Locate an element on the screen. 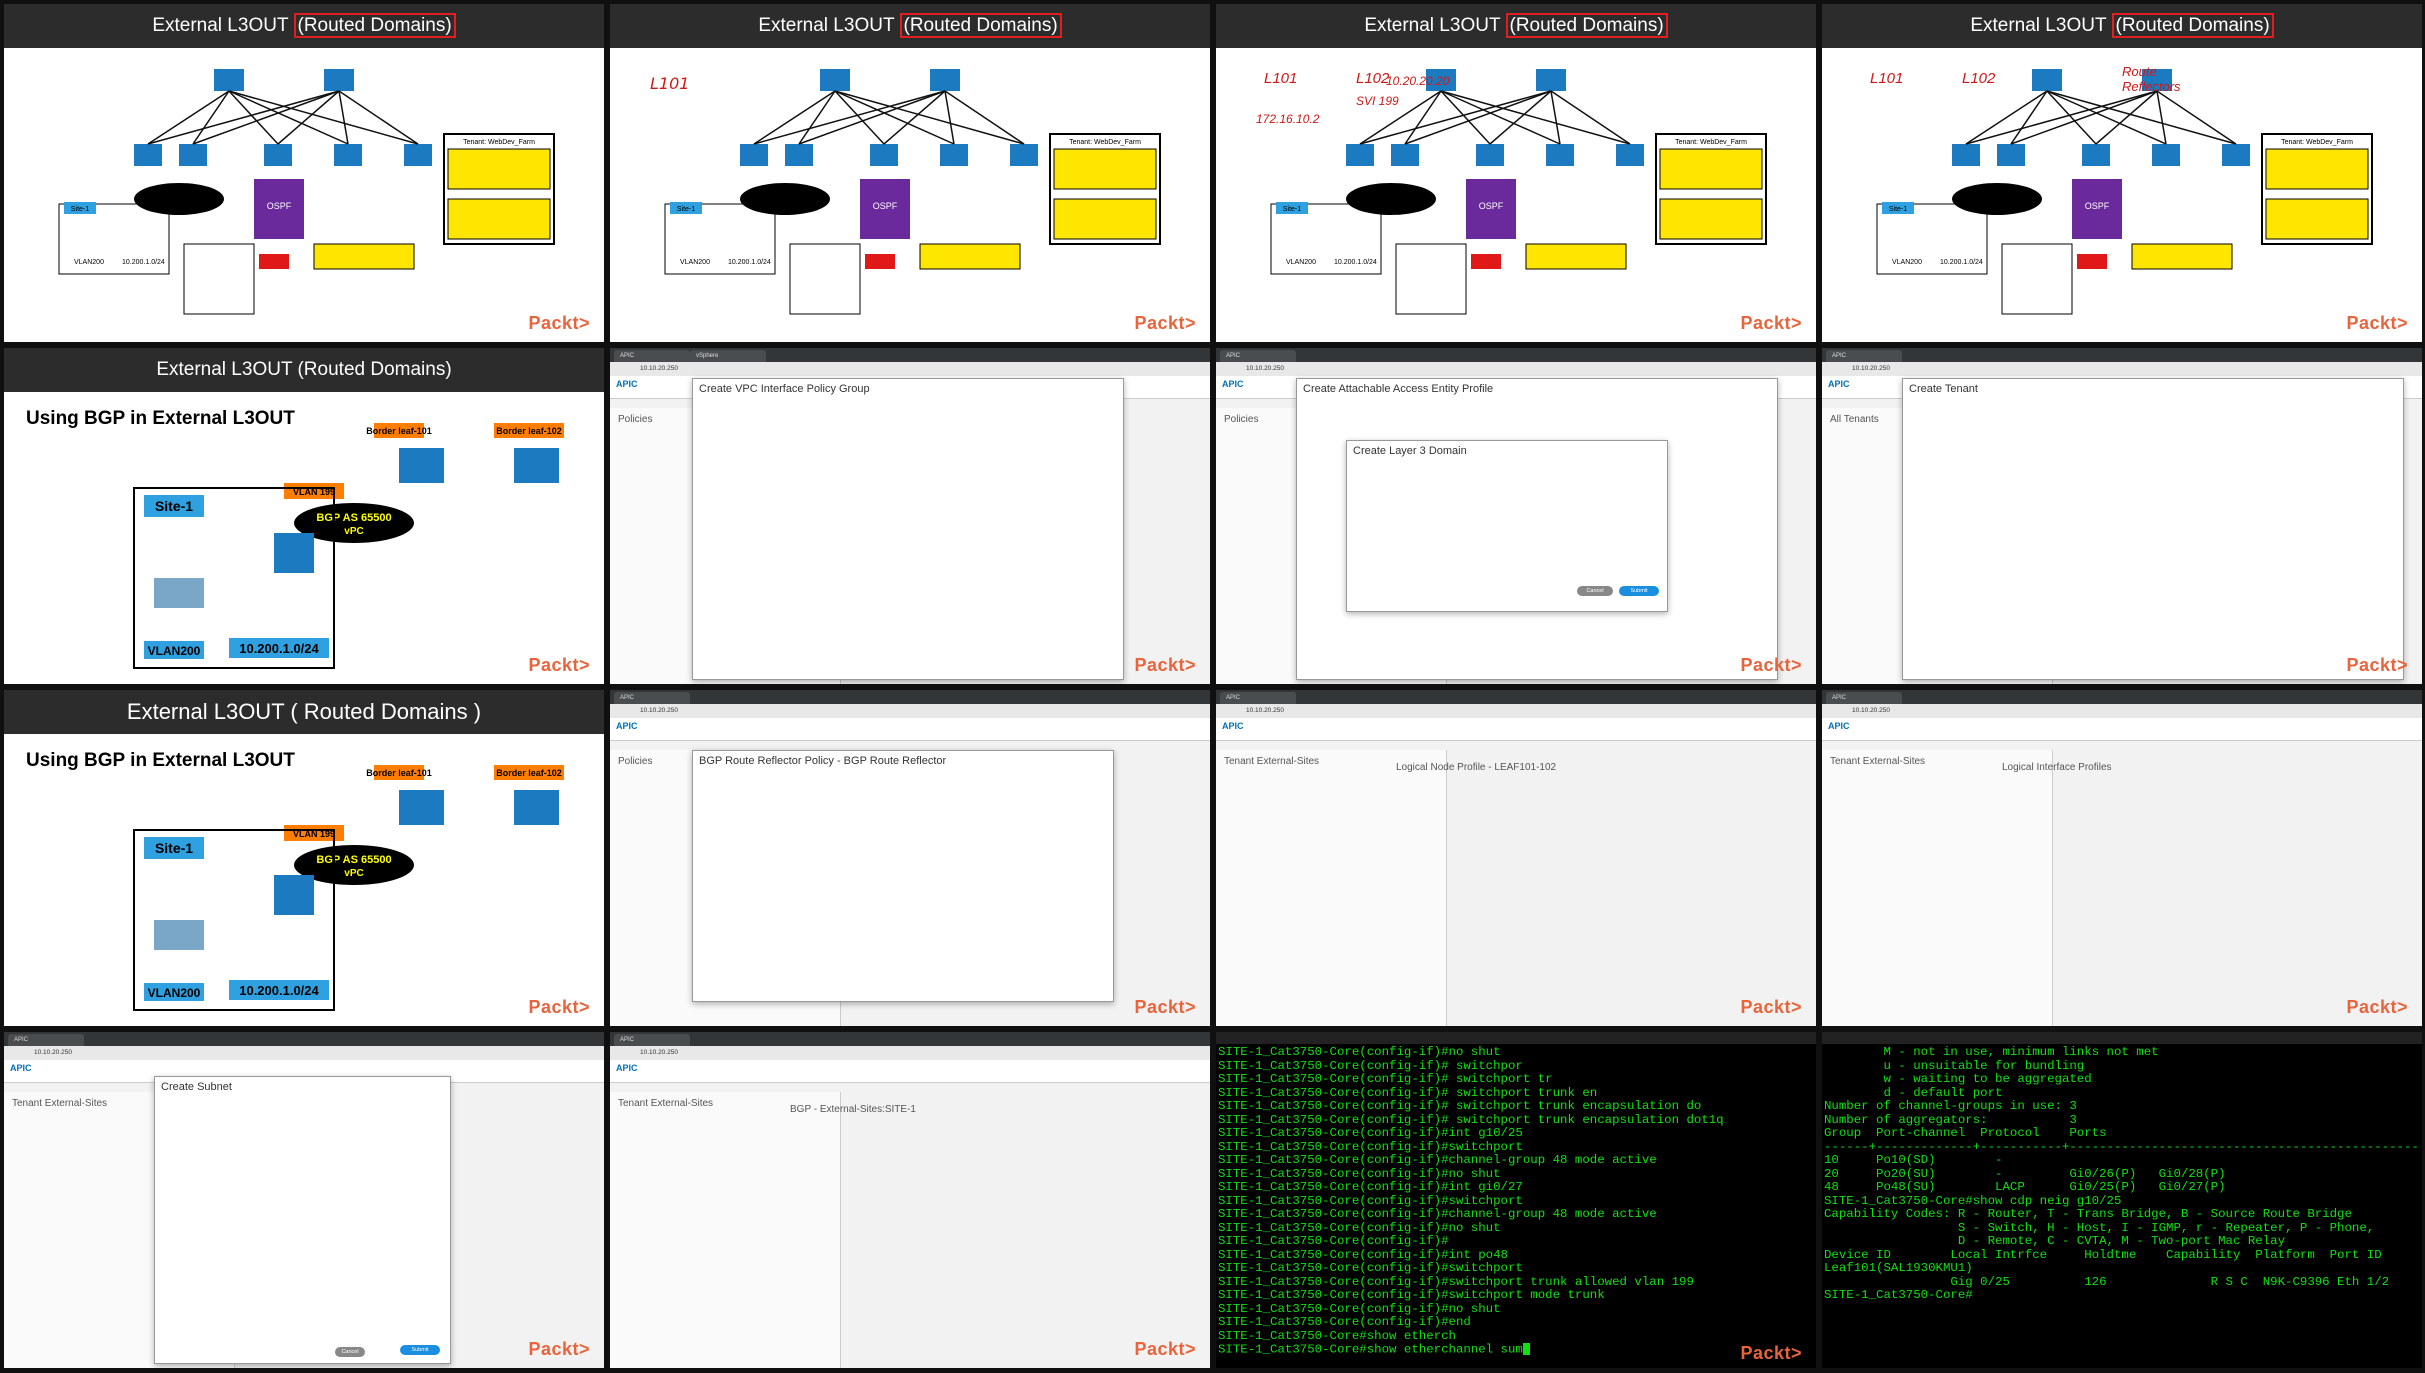  border-leaf-101-label: Border leaf-101 is located at coordinates (399, 773).